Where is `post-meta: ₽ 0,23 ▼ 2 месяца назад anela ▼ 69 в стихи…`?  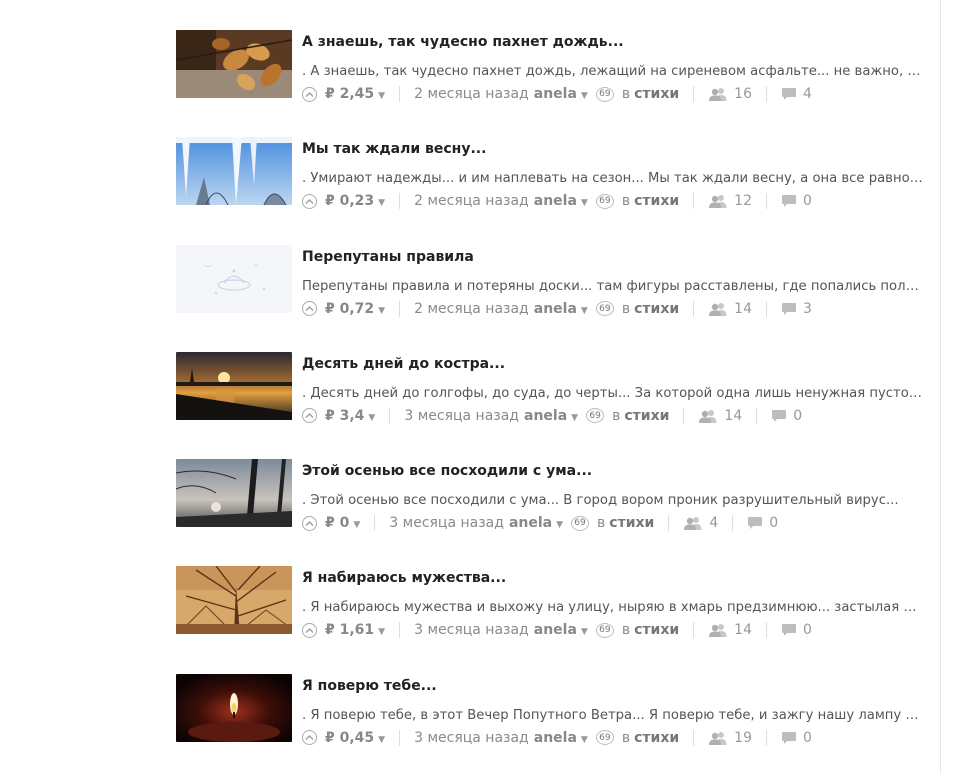 post-meta: ₽ 0,23 ▼ 2 месяца назад anela ▼ 69 в стихи… is located at coordinates (614, 201).